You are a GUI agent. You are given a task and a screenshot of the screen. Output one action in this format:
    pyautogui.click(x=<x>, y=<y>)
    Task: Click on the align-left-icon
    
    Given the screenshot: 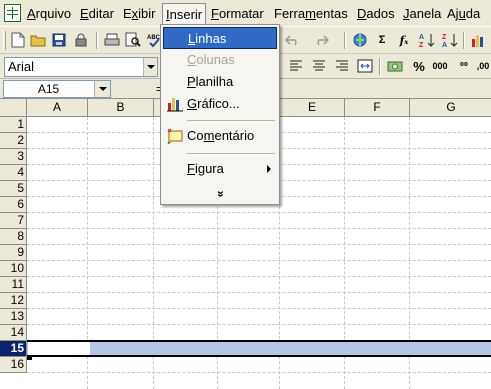 What is the action you would take?
    pyautogui.click(x=296, y=66)
    